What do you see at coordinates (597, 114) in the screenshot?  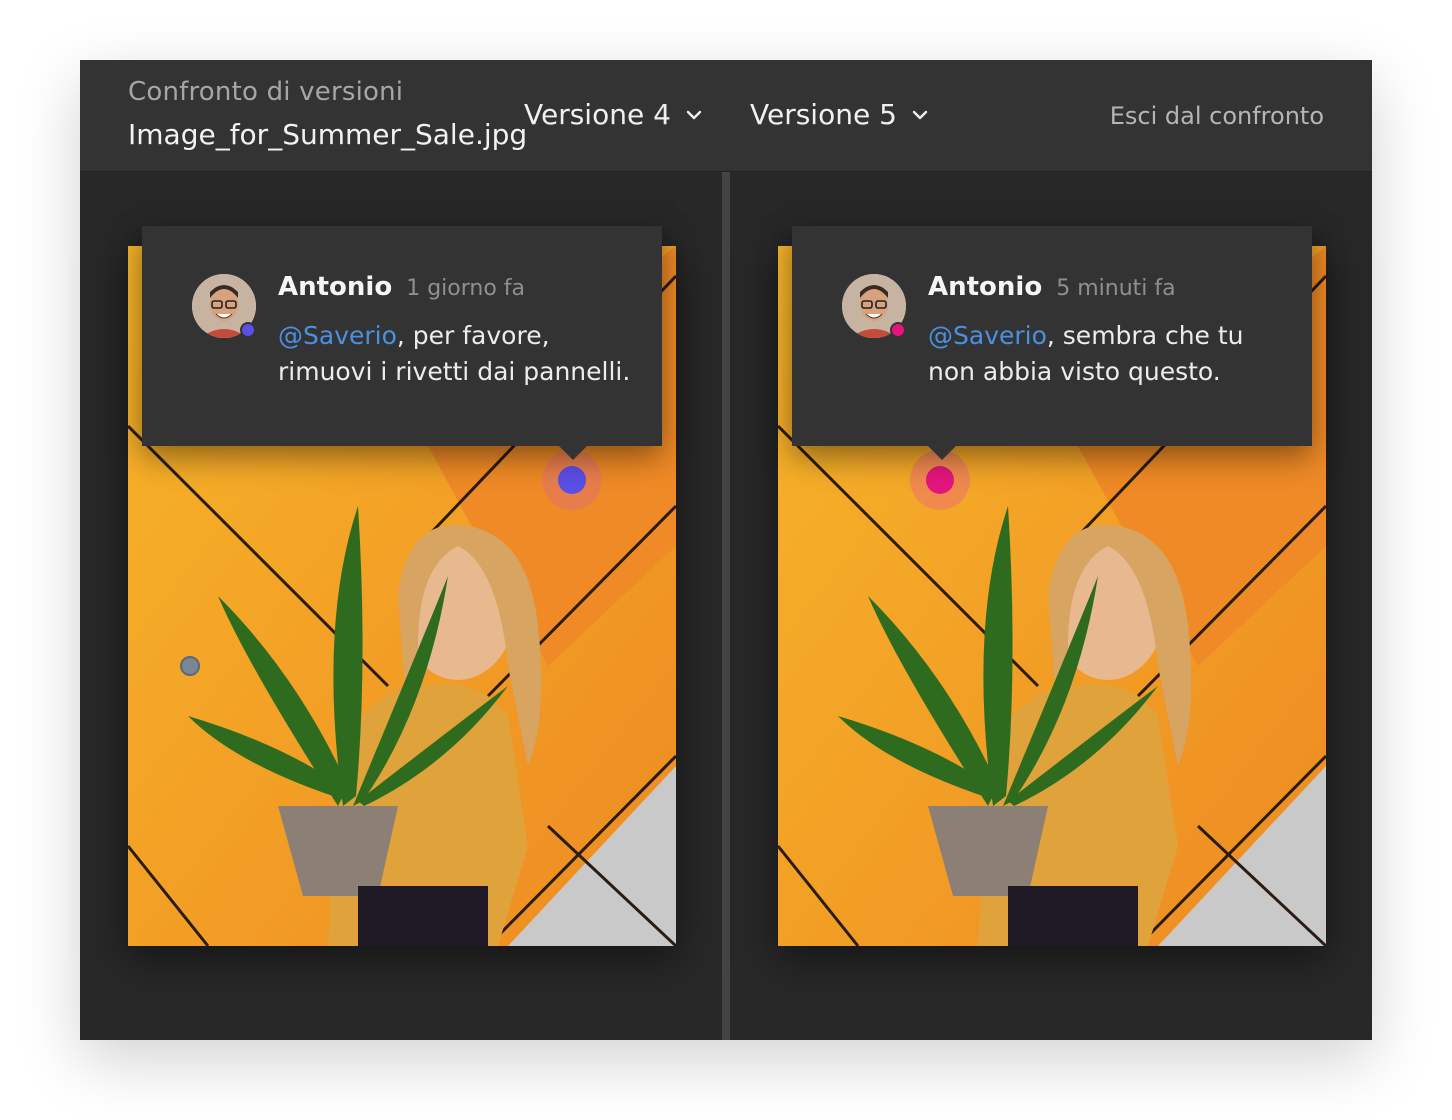 I see `left-version-label: Versione 4` at bounding box center [597, 114].